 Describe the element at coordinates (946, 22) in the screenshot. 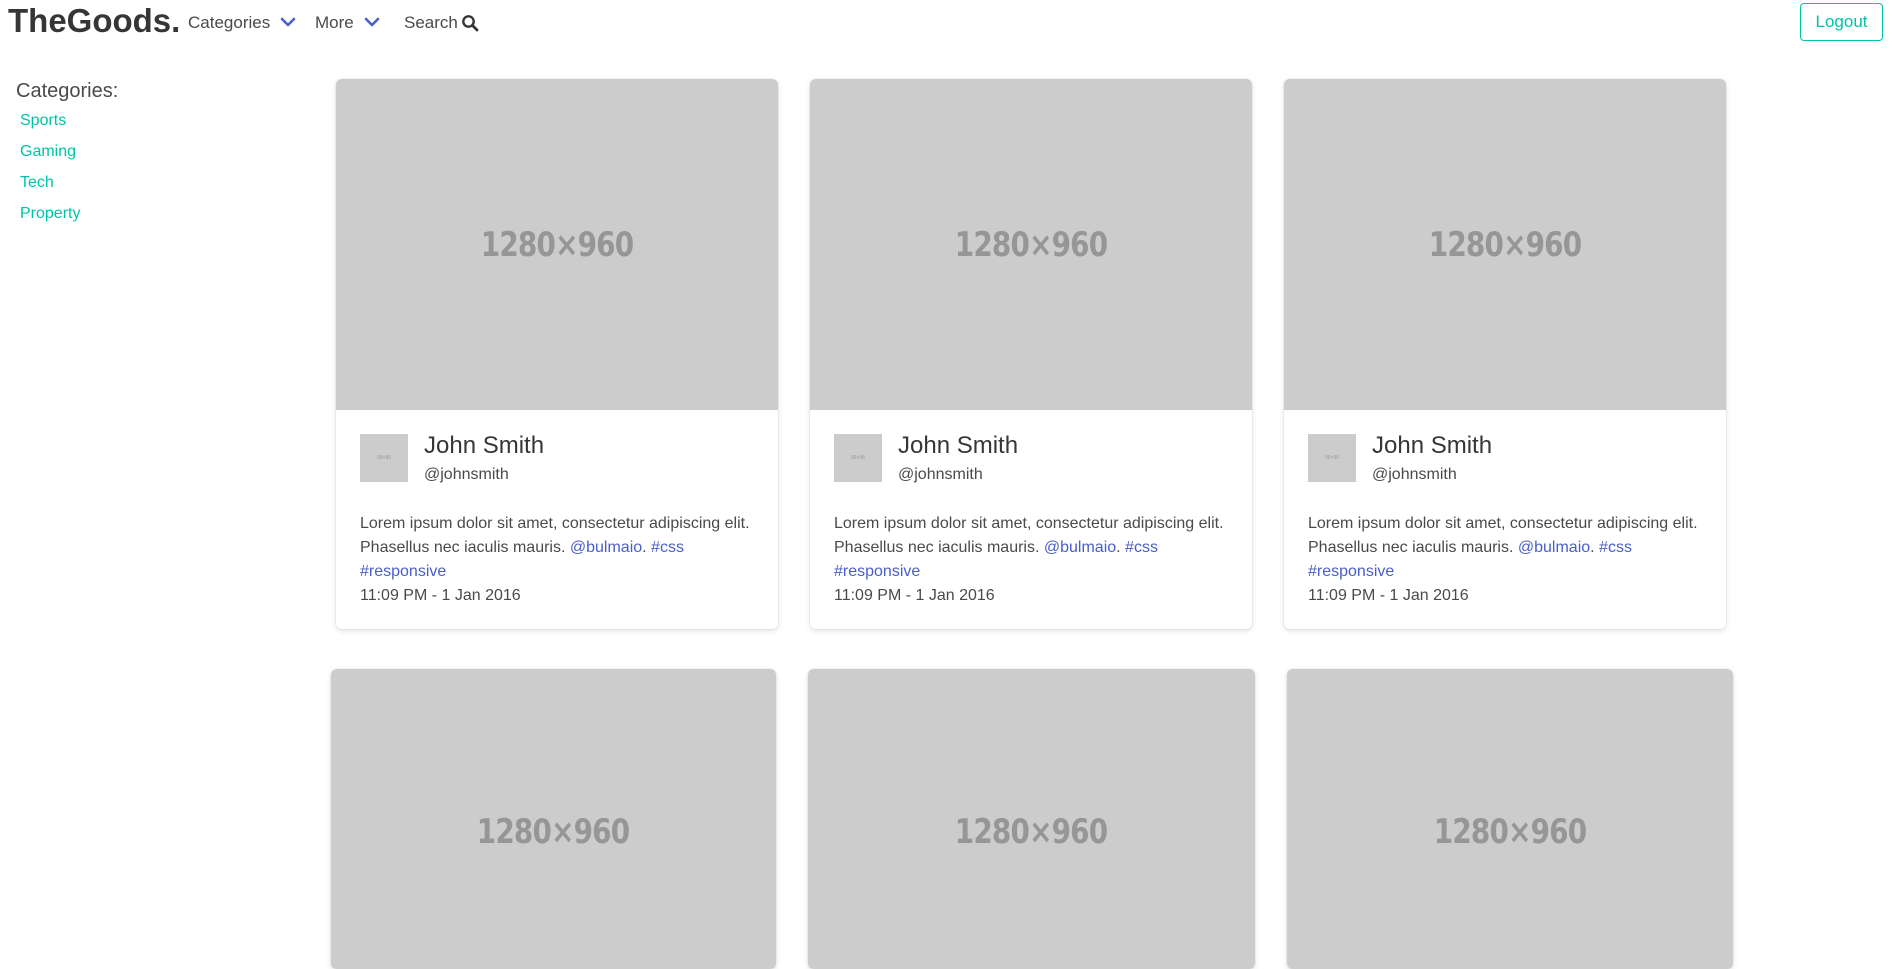

I see `navbar: TheGoods. Categories More Search Logout` at that location.